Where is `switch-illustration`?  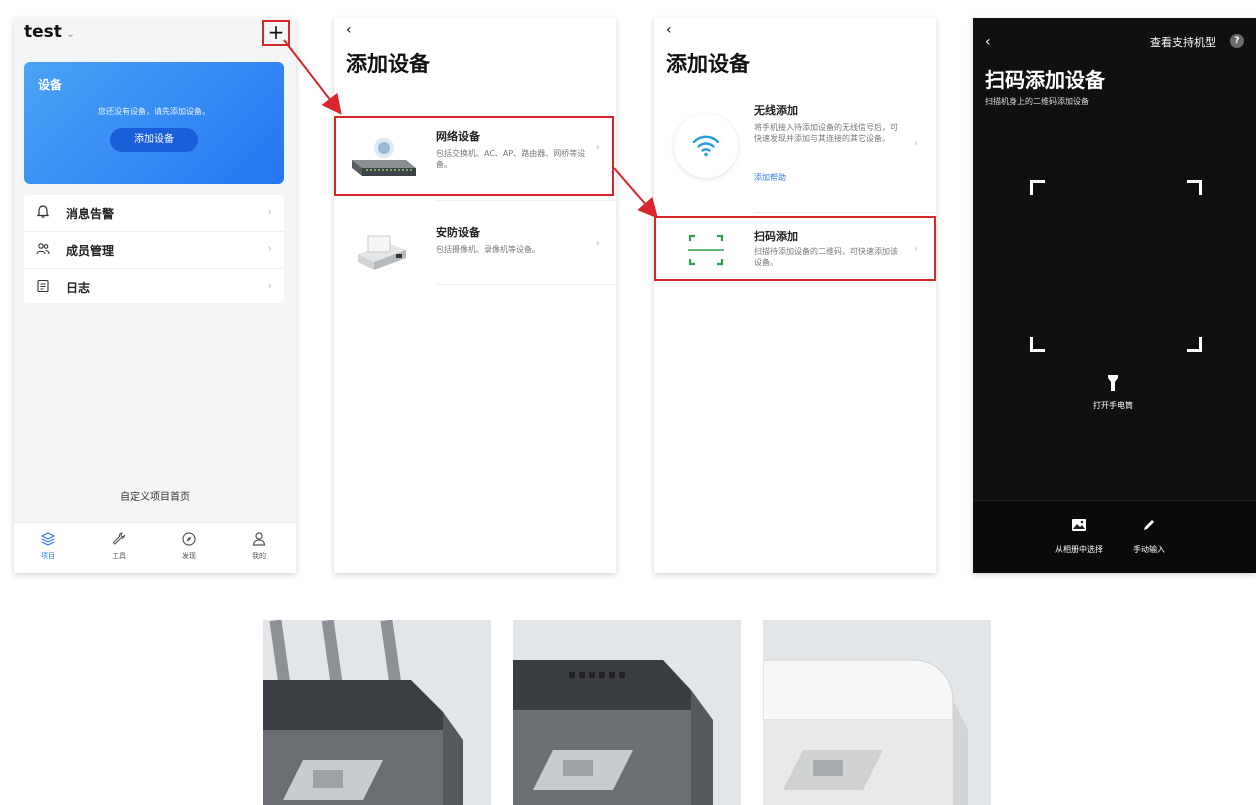
switch-illustration is located at coordinates (613, 732).